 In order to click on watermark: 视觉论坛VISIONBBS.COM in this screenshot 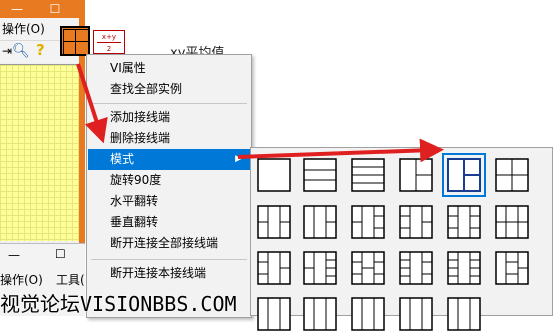, I will do `click(118, 304)`.